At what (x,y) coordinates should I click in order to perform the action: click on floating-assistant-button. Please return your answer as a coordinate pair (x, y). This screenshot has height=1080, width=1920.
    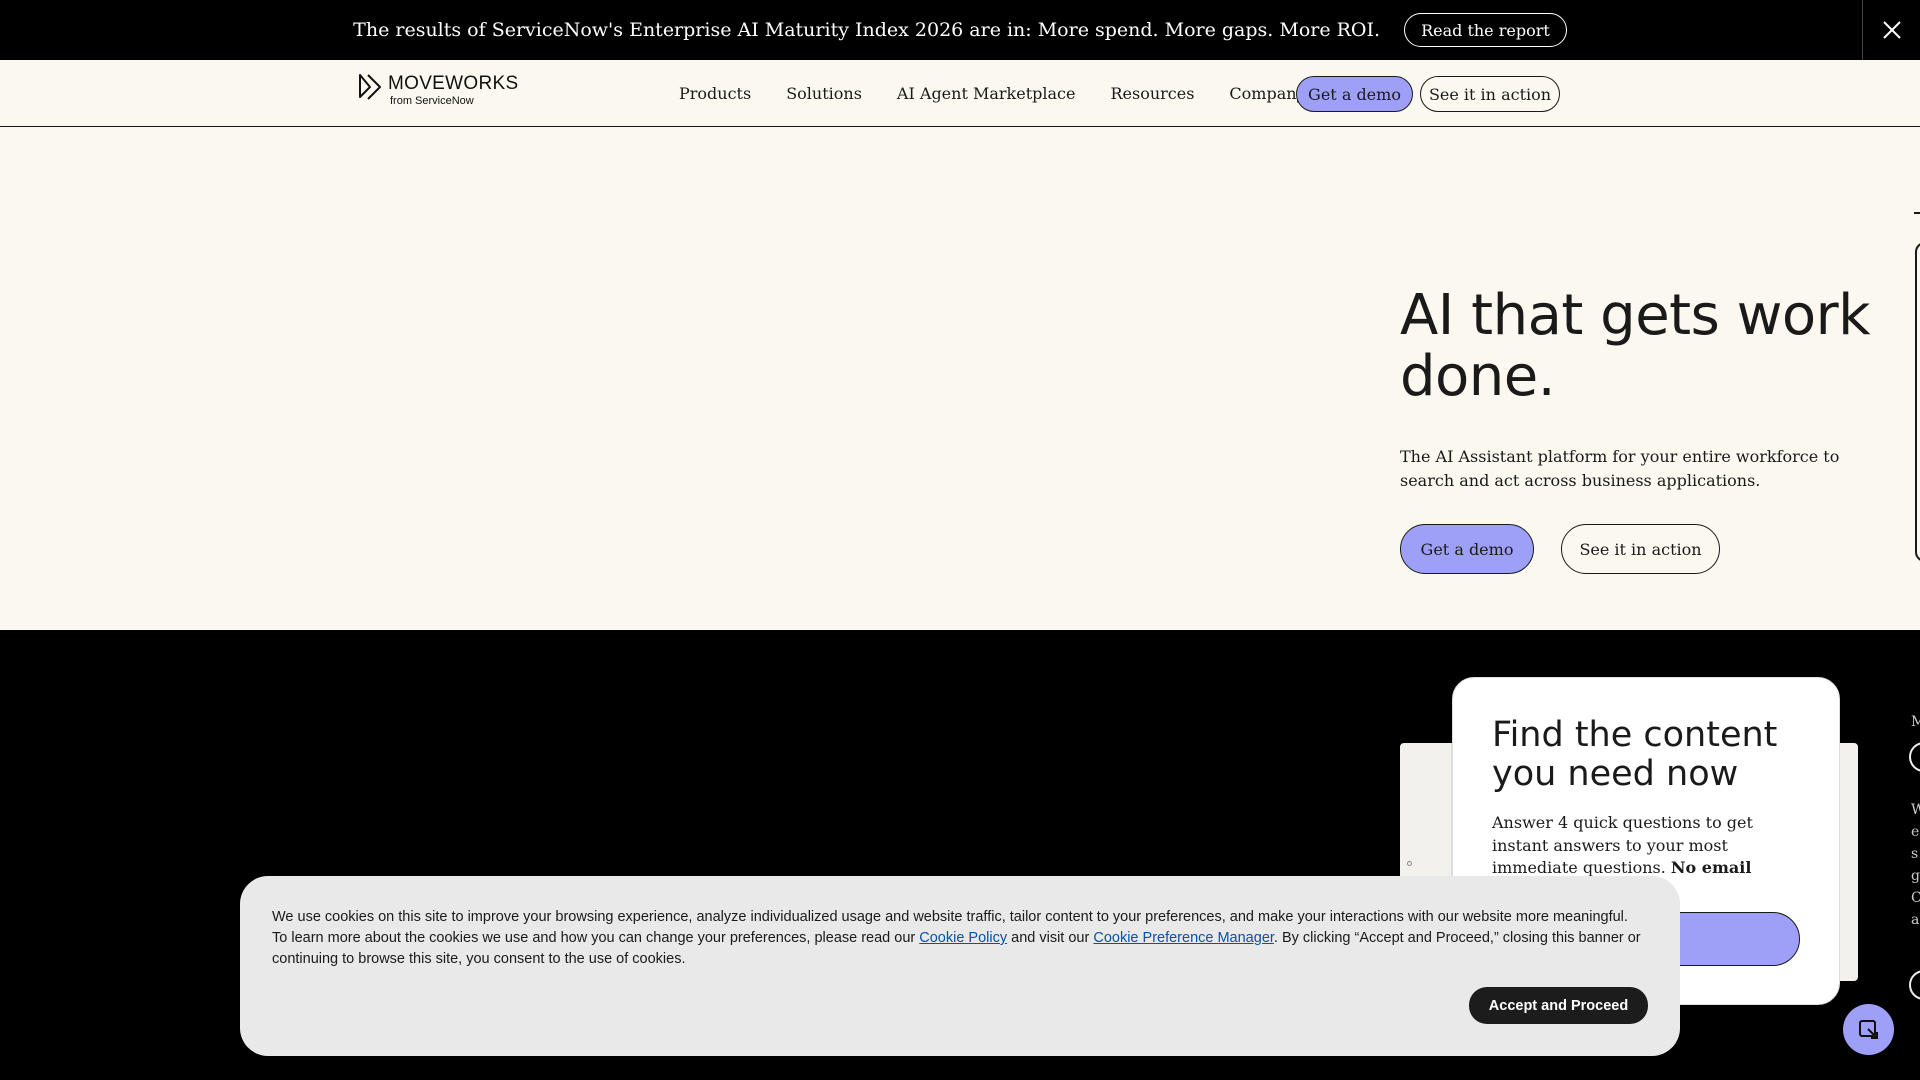
    Looking at the image, I should click on (1868, 1029).